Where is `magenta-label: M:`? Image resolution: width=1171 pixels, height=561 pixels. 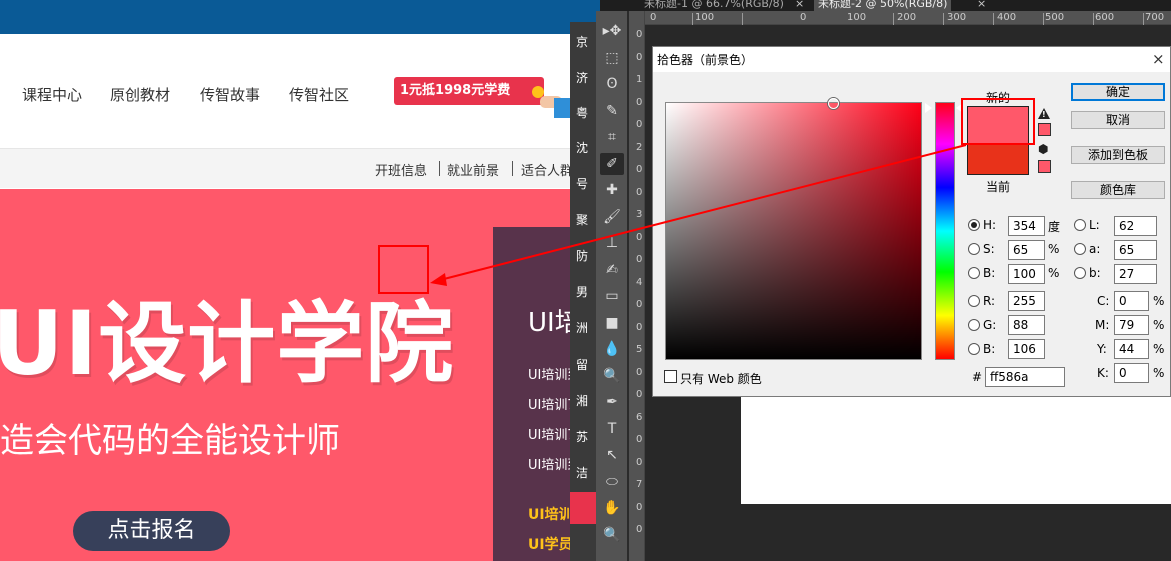 magenta-label: M: is located at coordinates (1102, 325).